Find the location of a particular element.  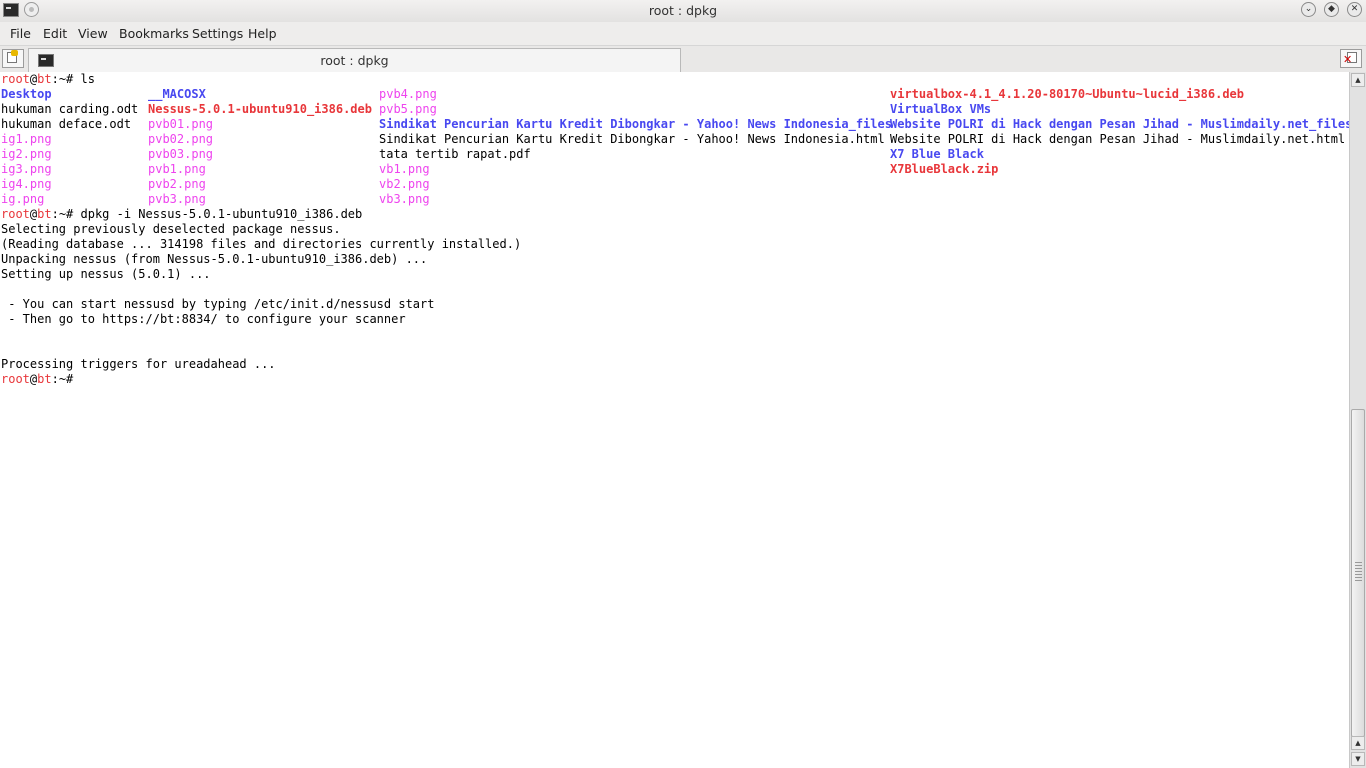

menu-file: File is located at coordinates (20, 33).